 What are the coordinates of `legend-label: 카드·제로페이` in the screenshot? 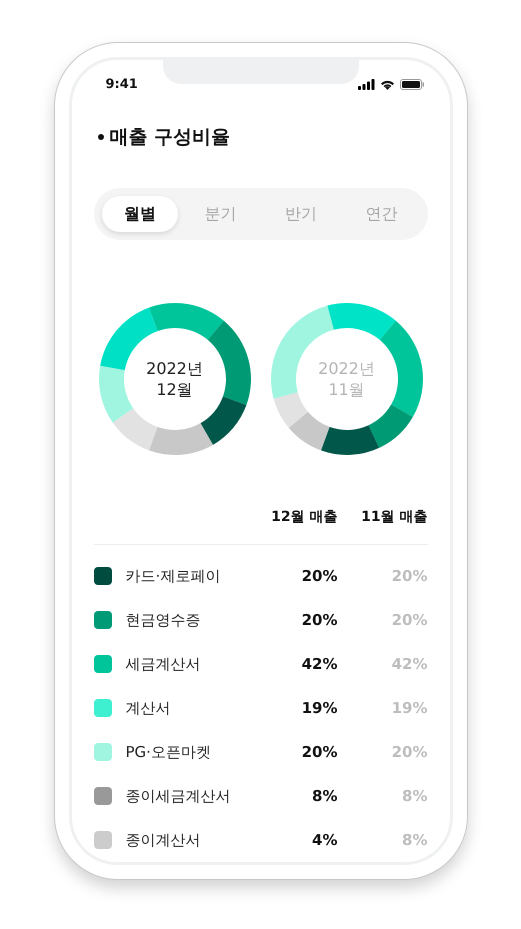 It's located at (174, 576).